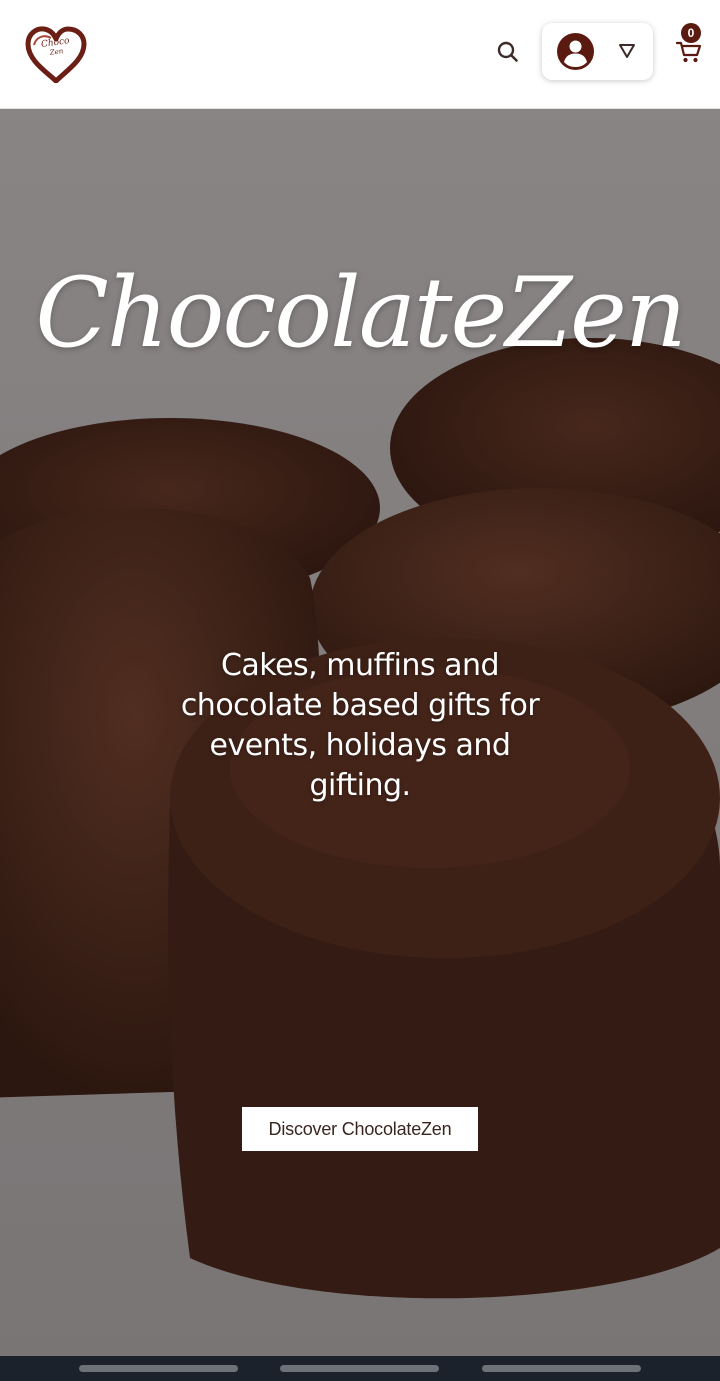  I want to click on cart-button: 0, so click(689, 44).